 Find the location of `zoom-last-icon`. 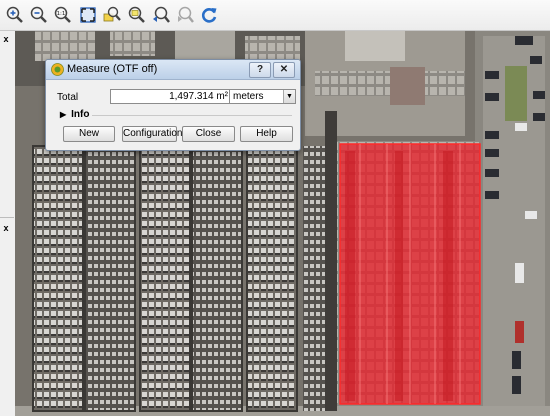

zoom-last-icon is located at coordinates (161, 15).